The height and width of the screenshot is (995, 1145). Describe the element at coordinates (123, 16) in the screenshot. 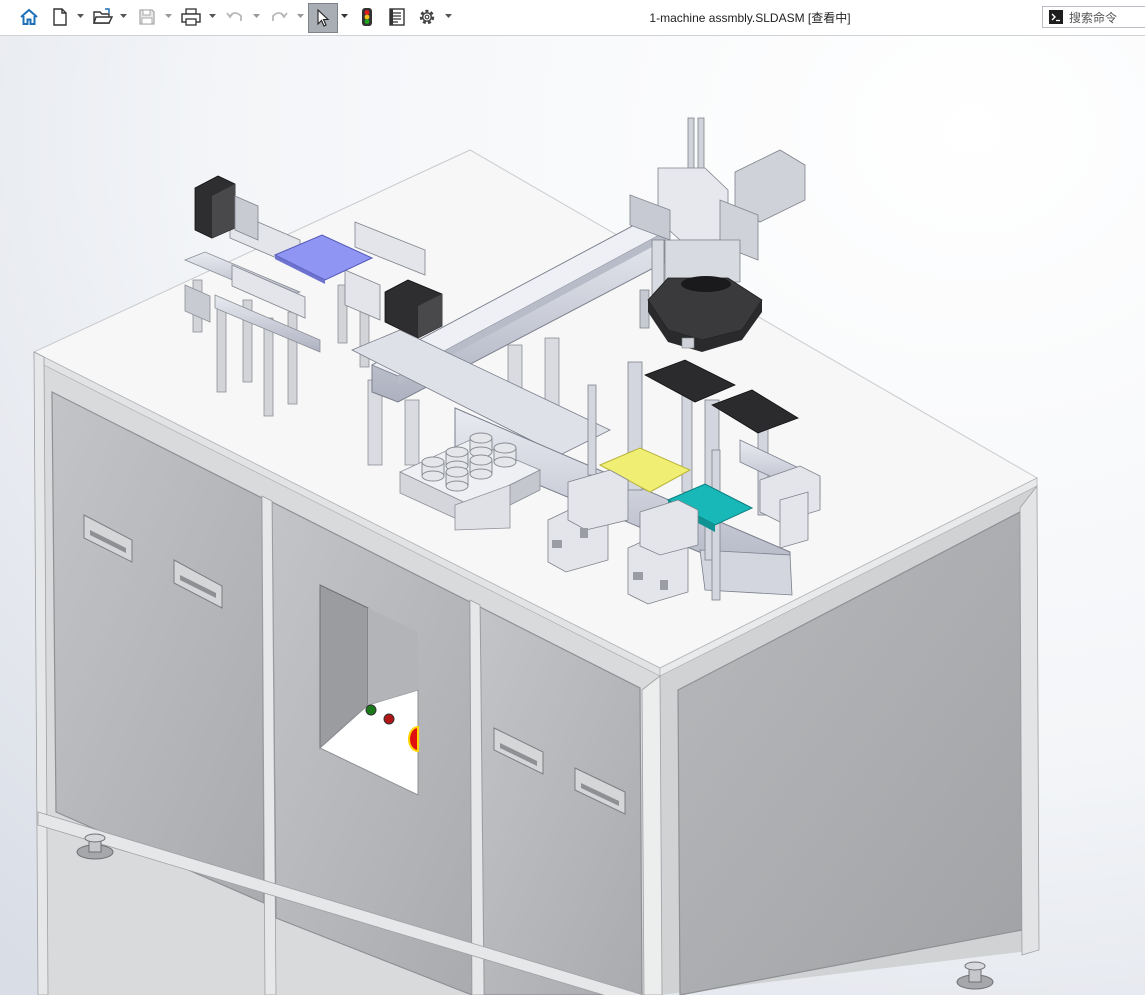

I see `open-dropdown-icon` at that location.